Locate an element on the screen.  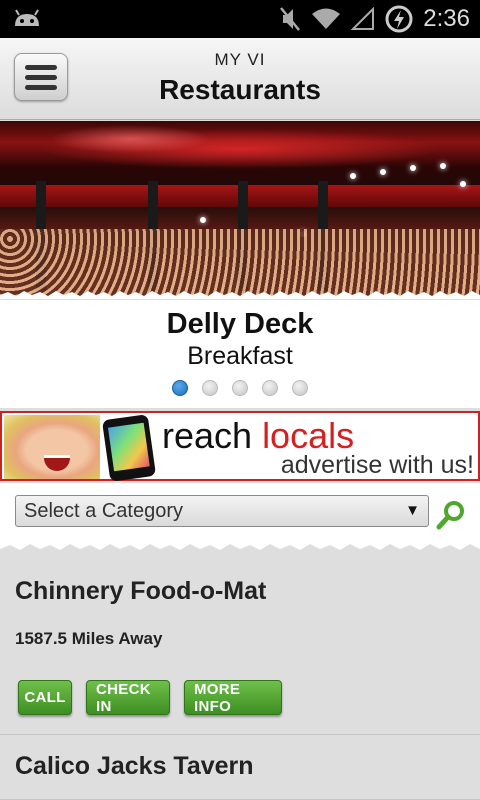
mute-icon is located at coordinates (290, 19).